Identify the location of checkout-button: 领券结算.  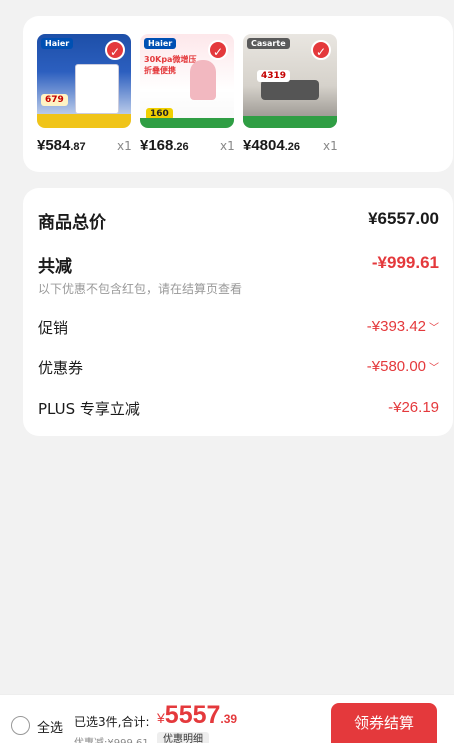
(384, 723).